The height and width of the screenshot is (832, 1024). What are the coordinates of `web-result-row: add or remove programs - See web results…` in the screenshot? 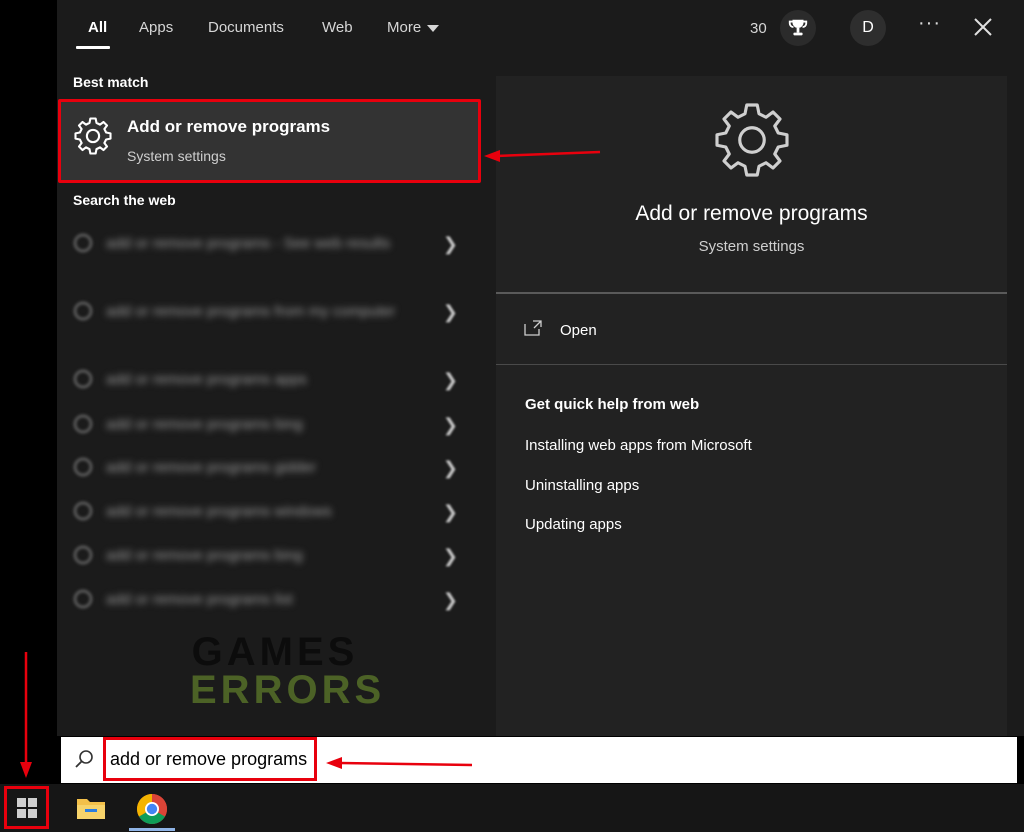 It's located at (266, 252).